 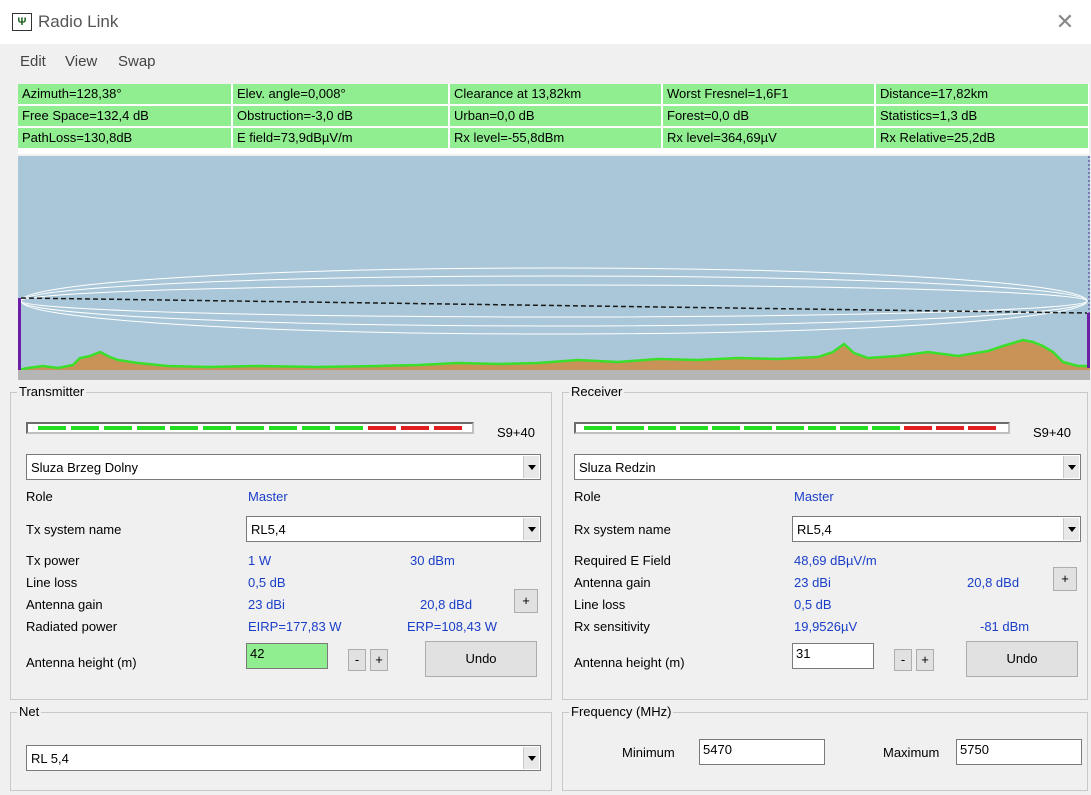 What do you see at coordinates (982, 94) in the screenshot?
I see `distance-cell: Distance=17,82km` at bounding box center [982, 94].